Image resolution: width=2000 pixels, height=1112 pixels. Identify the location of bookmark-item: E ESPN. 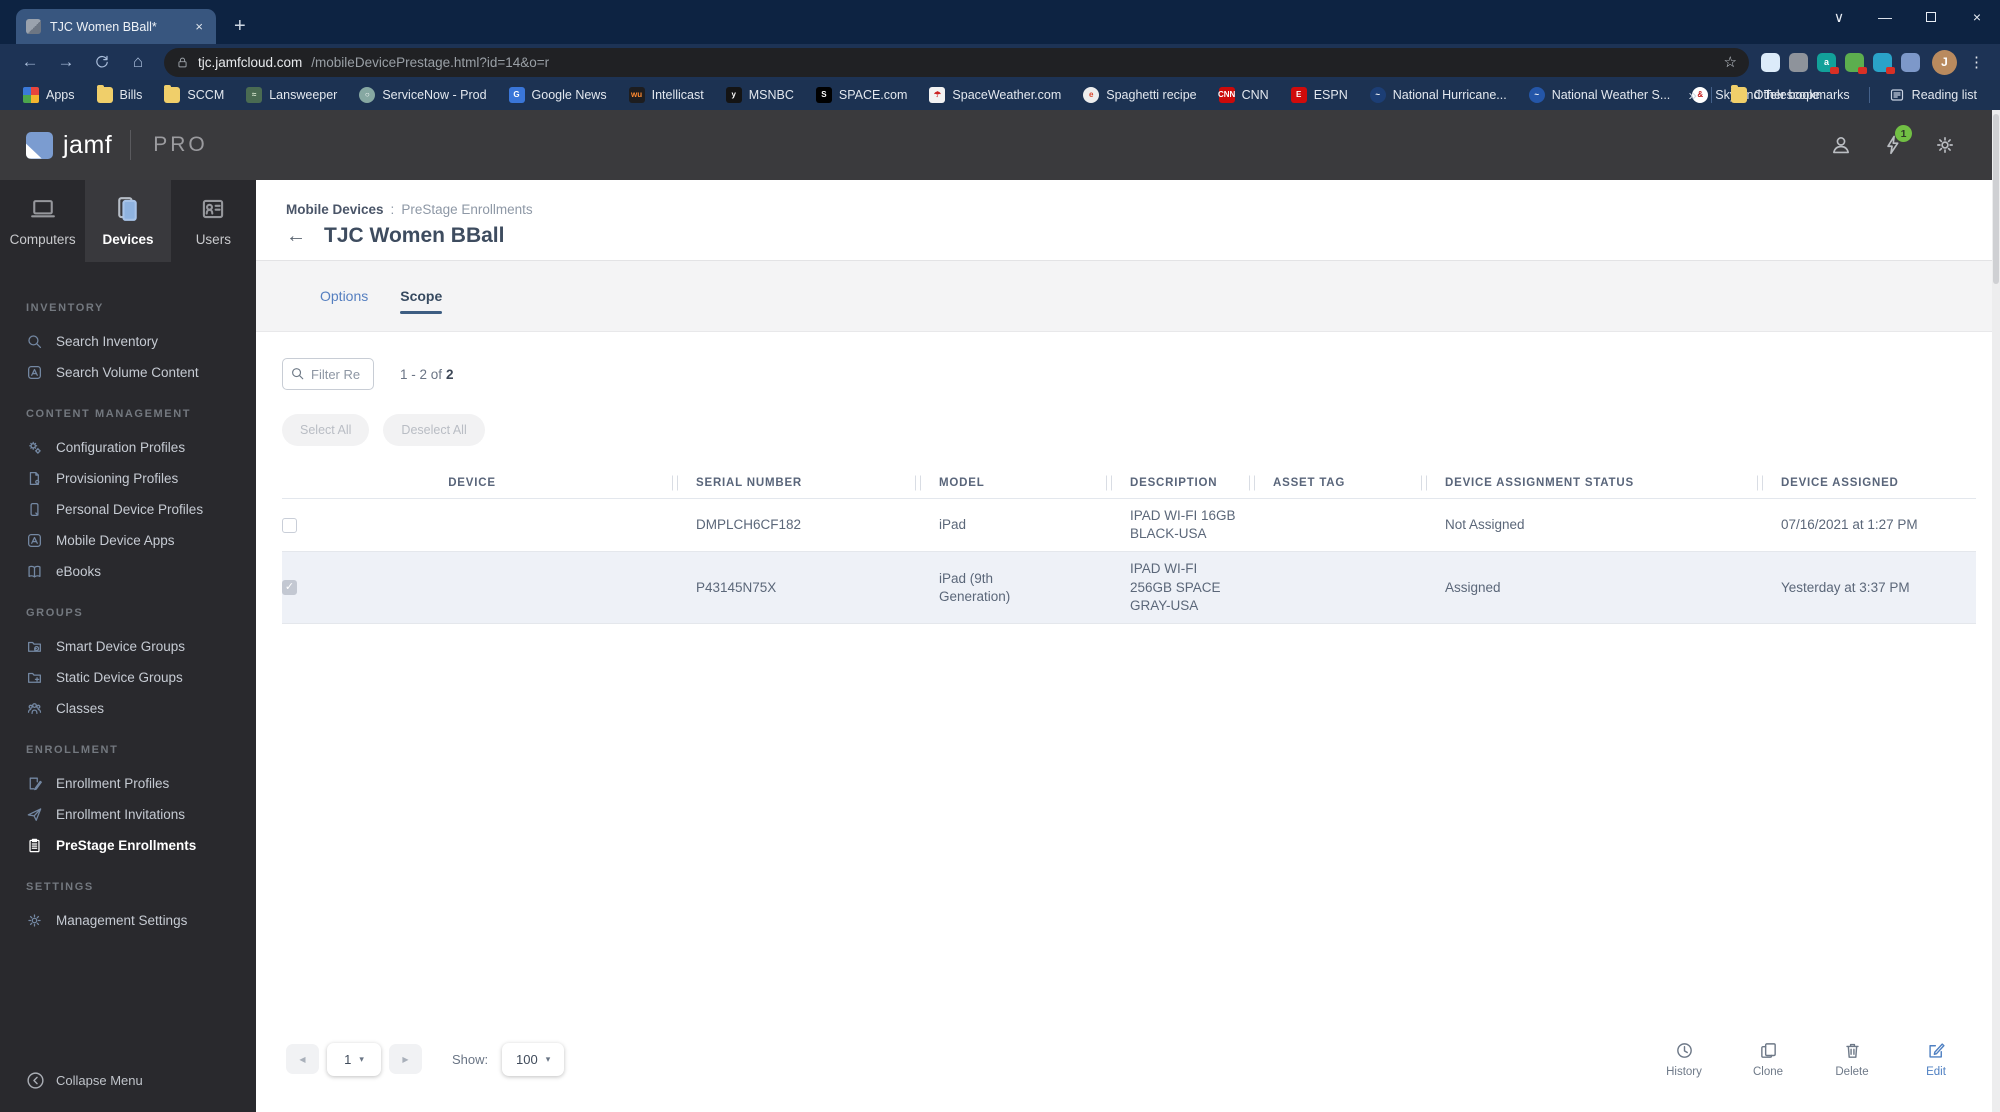
(1319, 95).